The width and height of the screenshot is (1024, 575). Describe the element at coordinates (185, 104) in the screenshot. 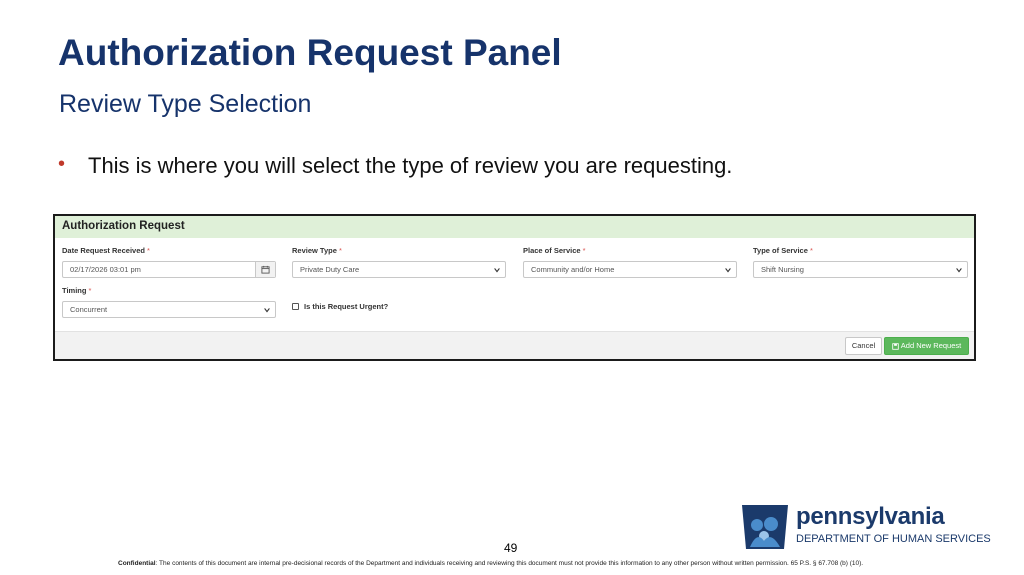

I see `page-subtitle: Review Type Selection` at that location.